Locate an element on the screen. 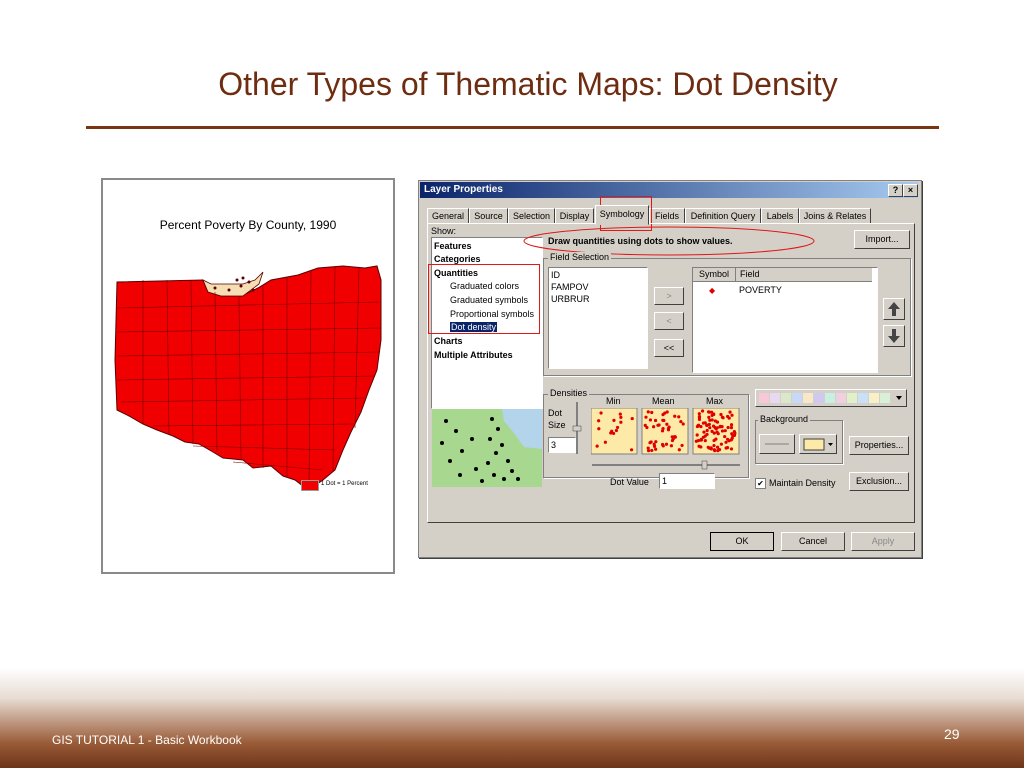 The width and height of the screenshot is (1024, 768). tab-display: Display is located at coordinates (574, 216).